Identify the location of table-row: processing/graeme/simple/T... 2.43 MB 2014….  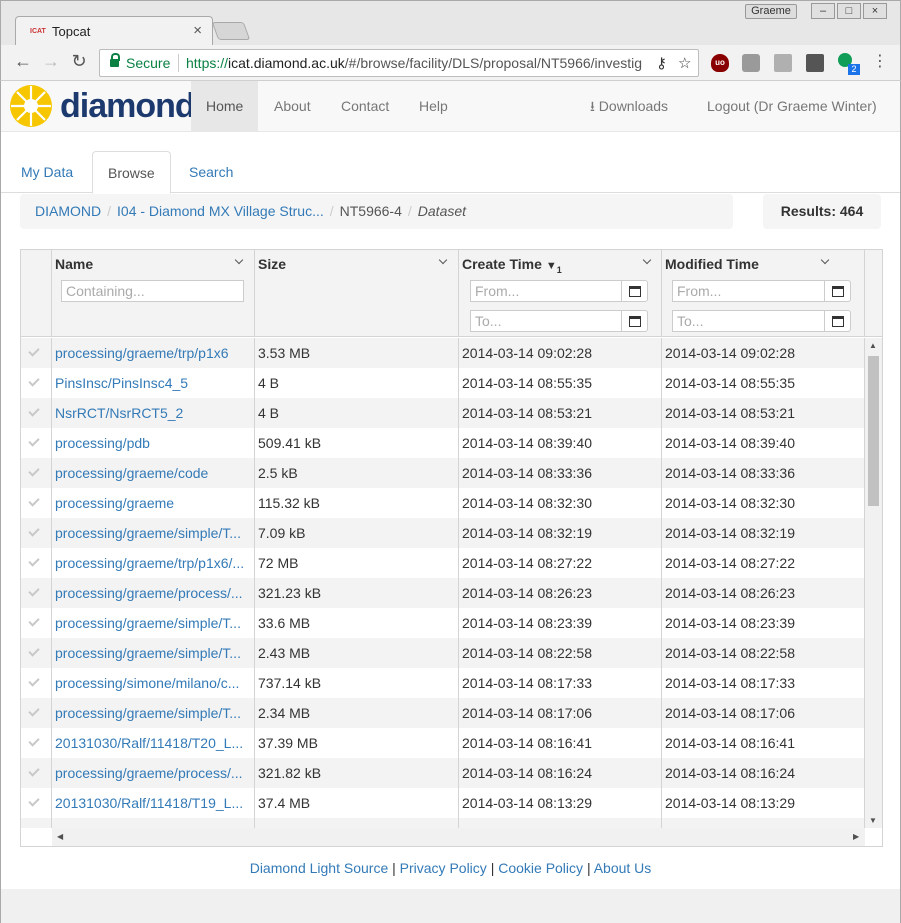
(443, 653).